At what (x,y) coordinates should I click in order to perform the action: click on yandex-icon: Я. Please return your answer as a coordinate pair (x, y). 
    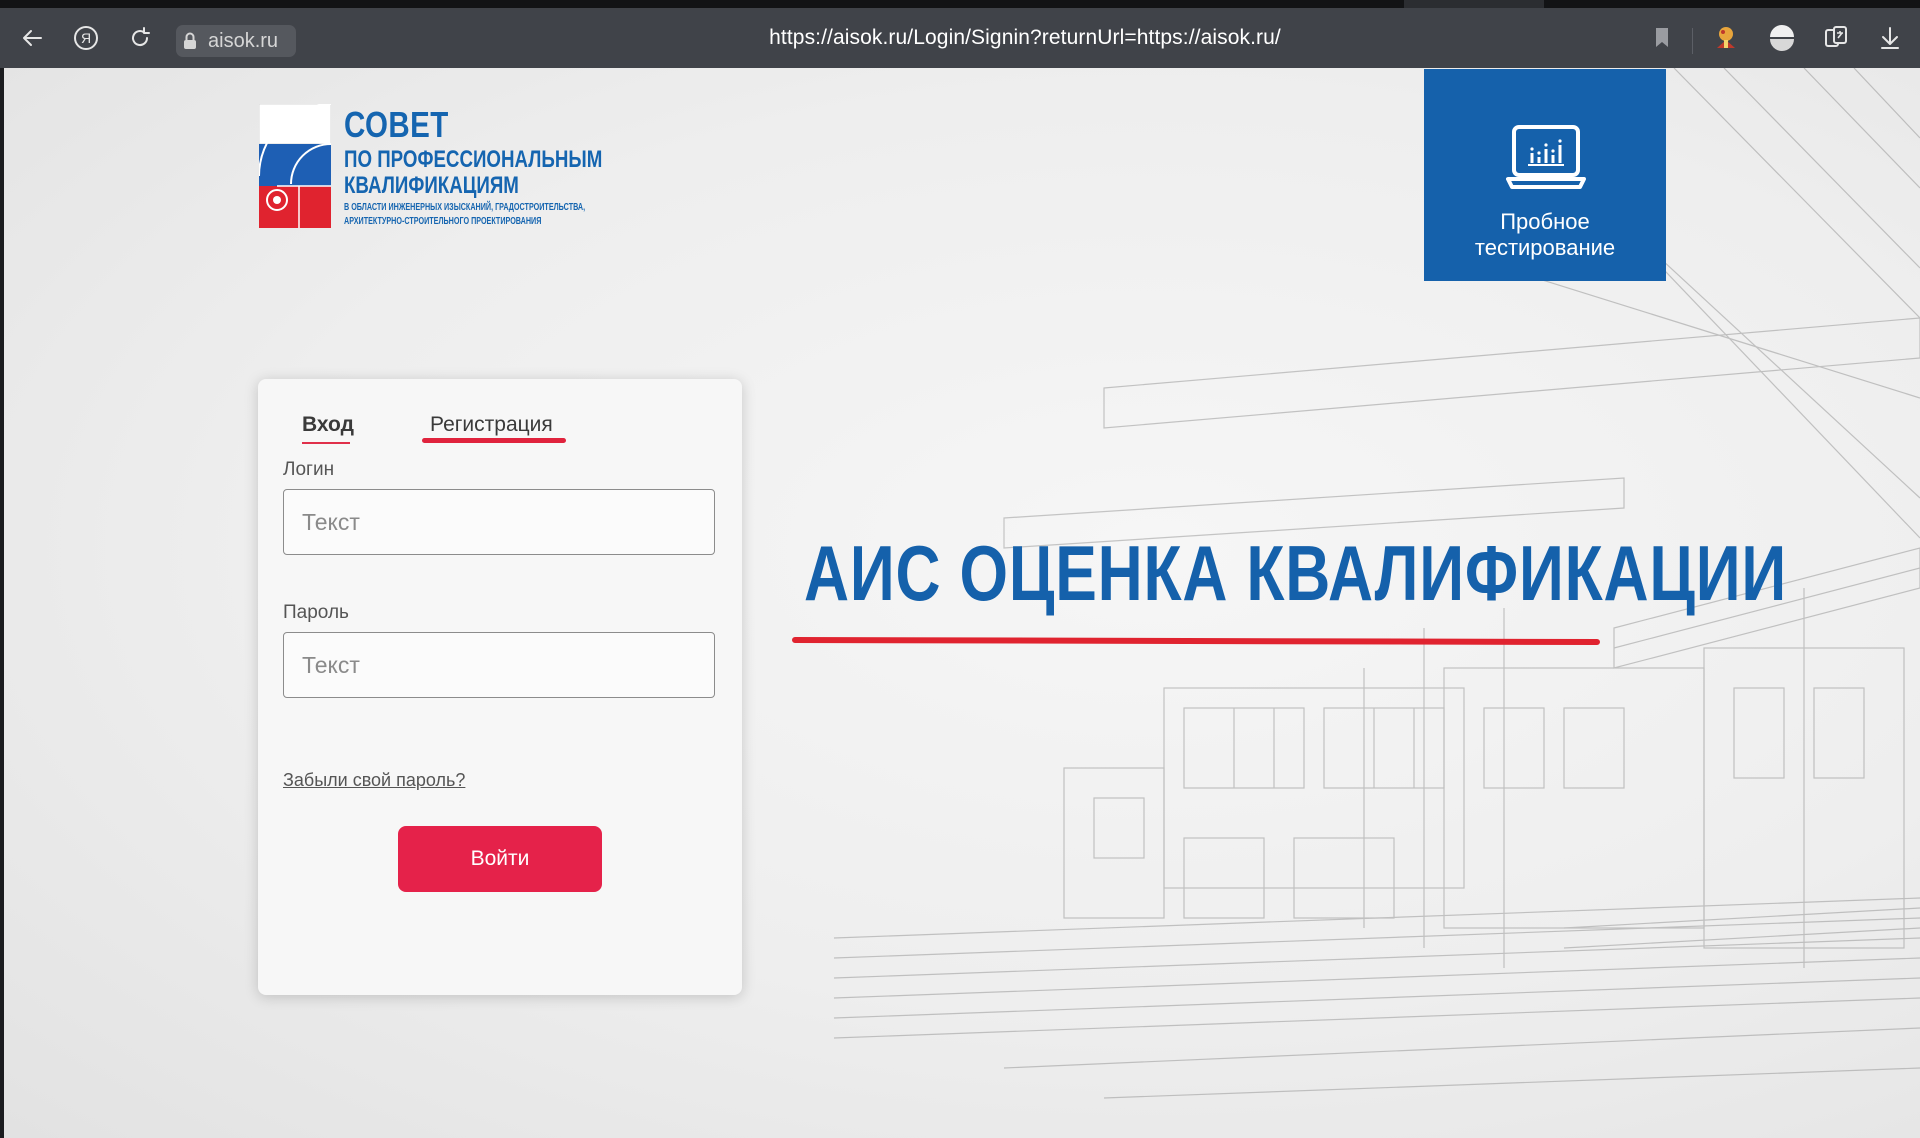
    Looking at the image, I should click on (86, 38).